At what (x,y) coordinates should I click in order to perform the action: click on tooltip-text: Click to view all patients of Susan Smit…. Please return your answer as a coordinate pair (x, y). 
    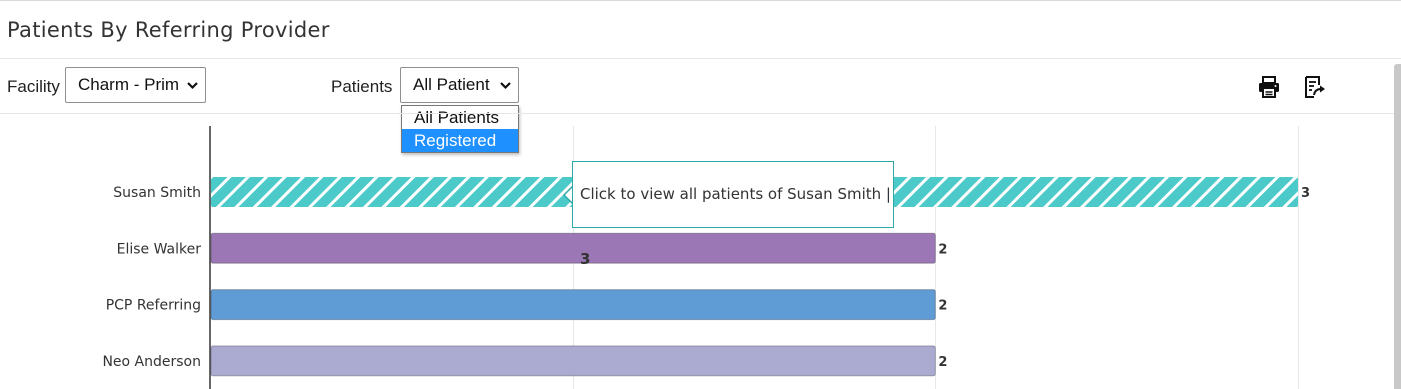
    Looking at the image, I should click on (735, 194).